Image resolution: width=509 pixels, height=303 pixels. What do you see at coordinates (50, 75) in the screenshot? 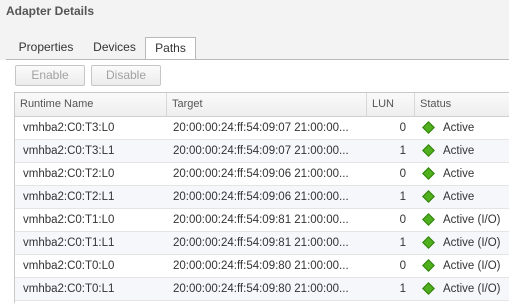
I see `enable-button: Enable` at bounding box center [50, 75].